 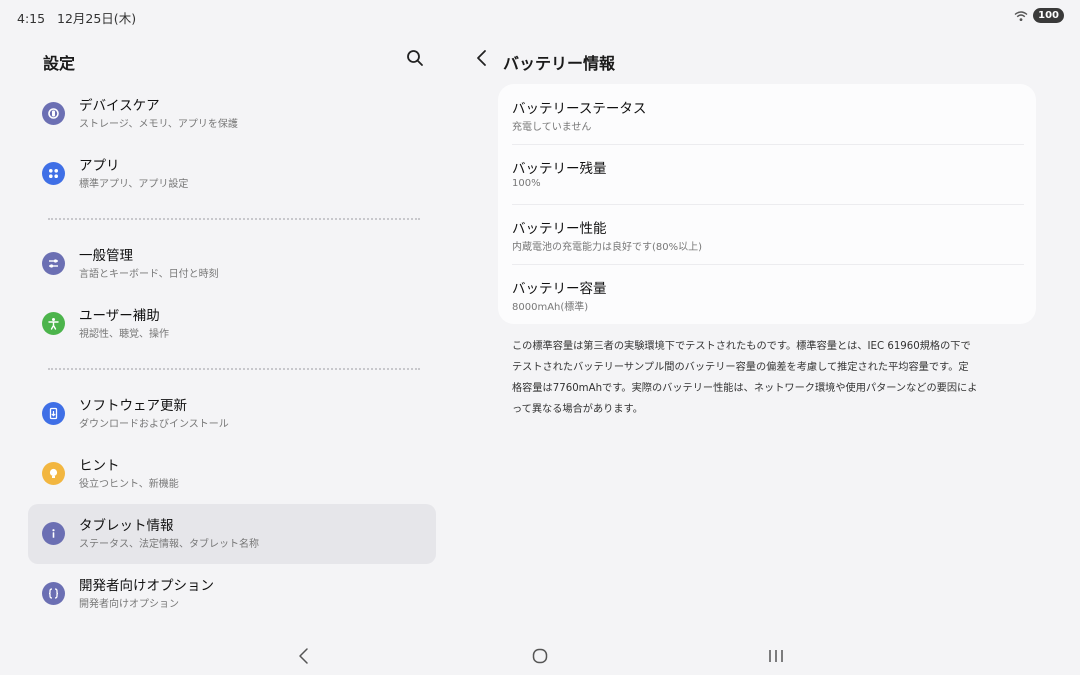 I want to click on status-bar: 4:15 12月25日(木) 100, so click(x=540, y=16).